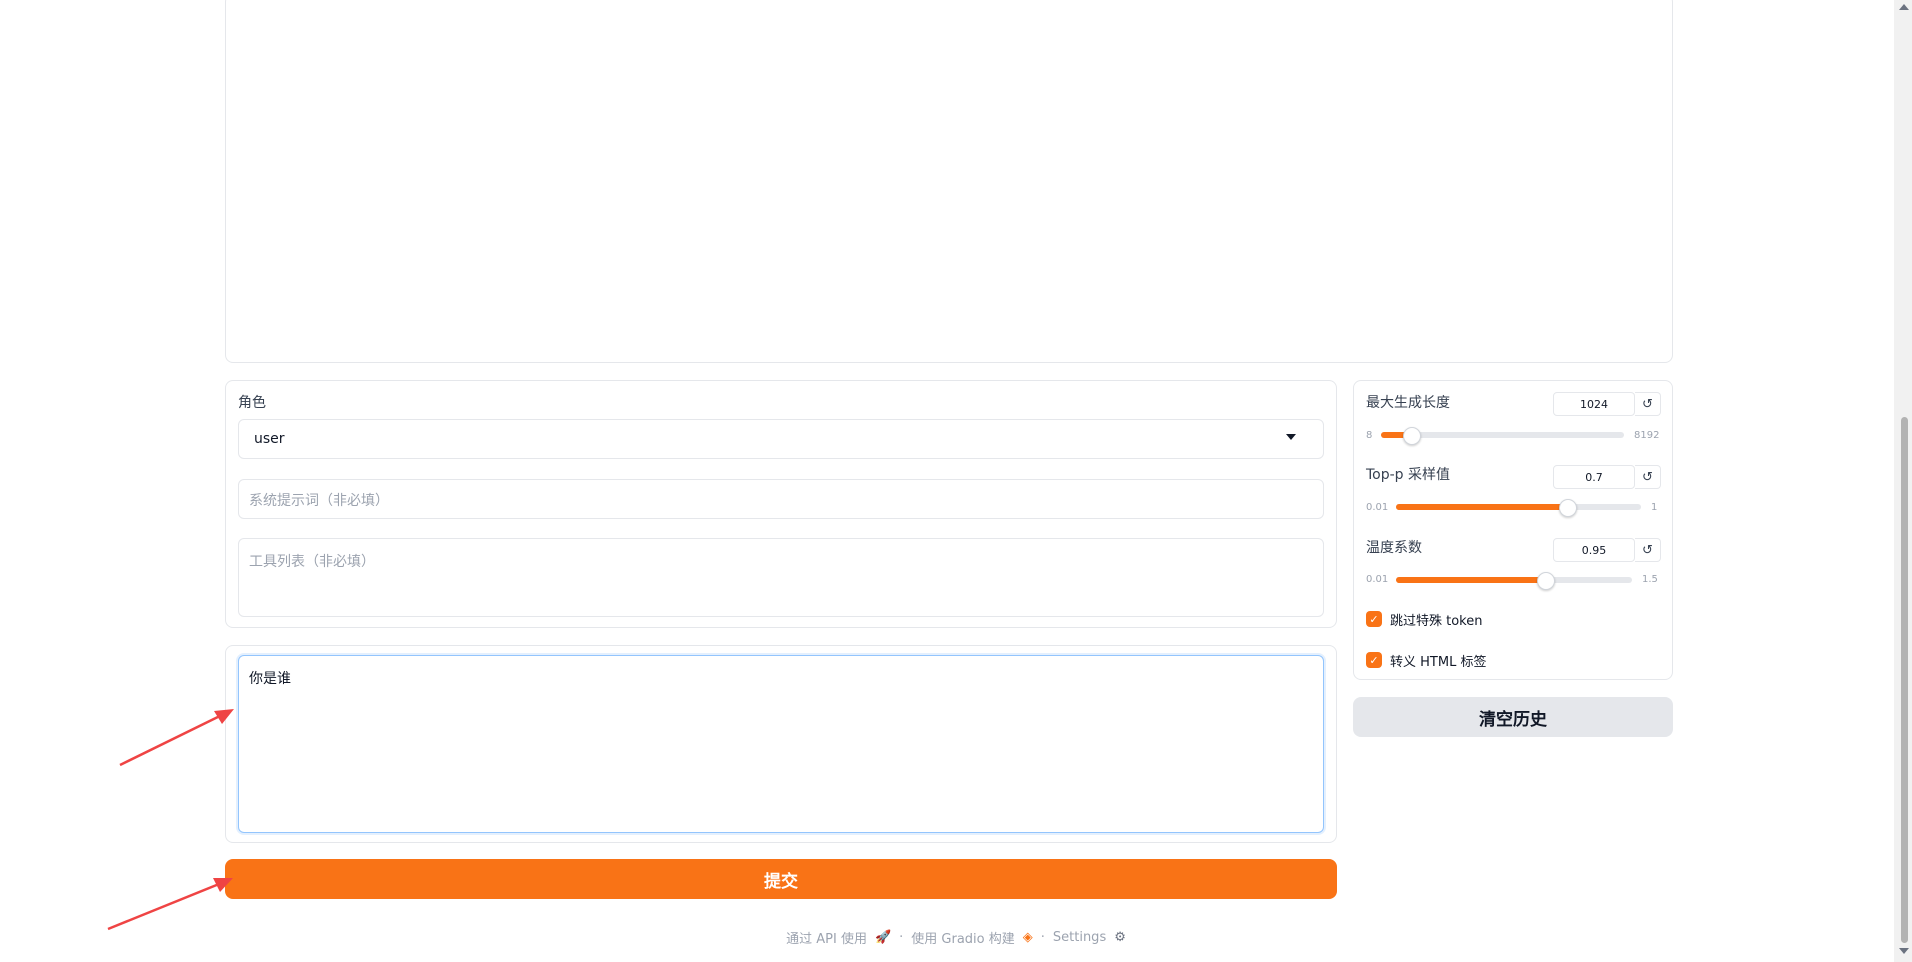 This screenshot has width=1912, height=962. Describe the element at coordinates (962, 937) in the screenshot. I see `gradio-link: 使用 Gradio 构建` at that location.